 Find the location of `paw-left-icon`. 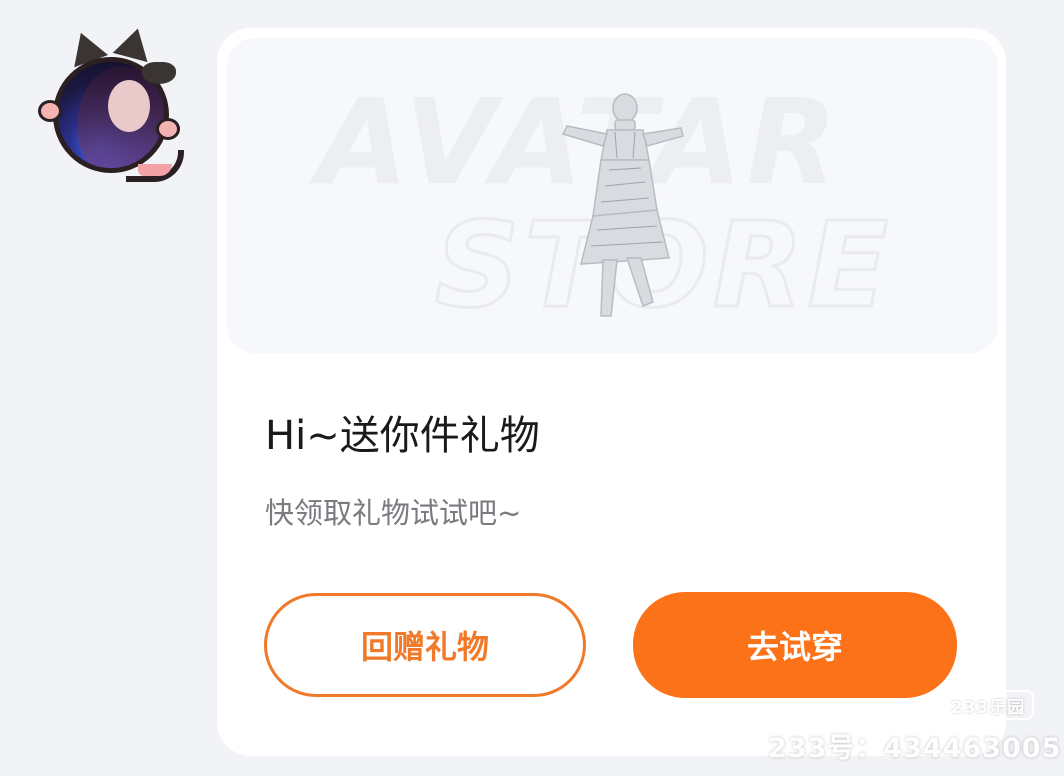

paw-left-icon is located at coordinates (50, 111).